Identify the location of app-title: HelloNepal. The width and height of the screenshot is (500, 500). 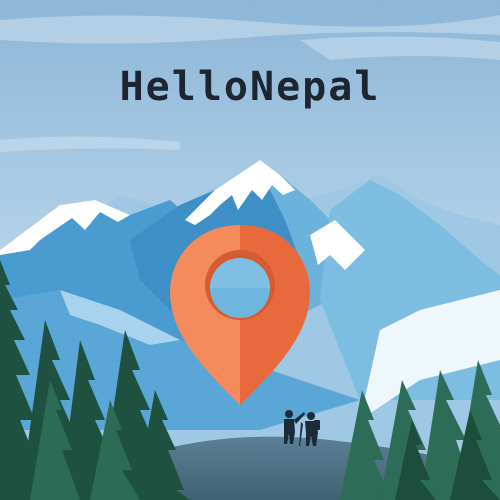
(250, 87).